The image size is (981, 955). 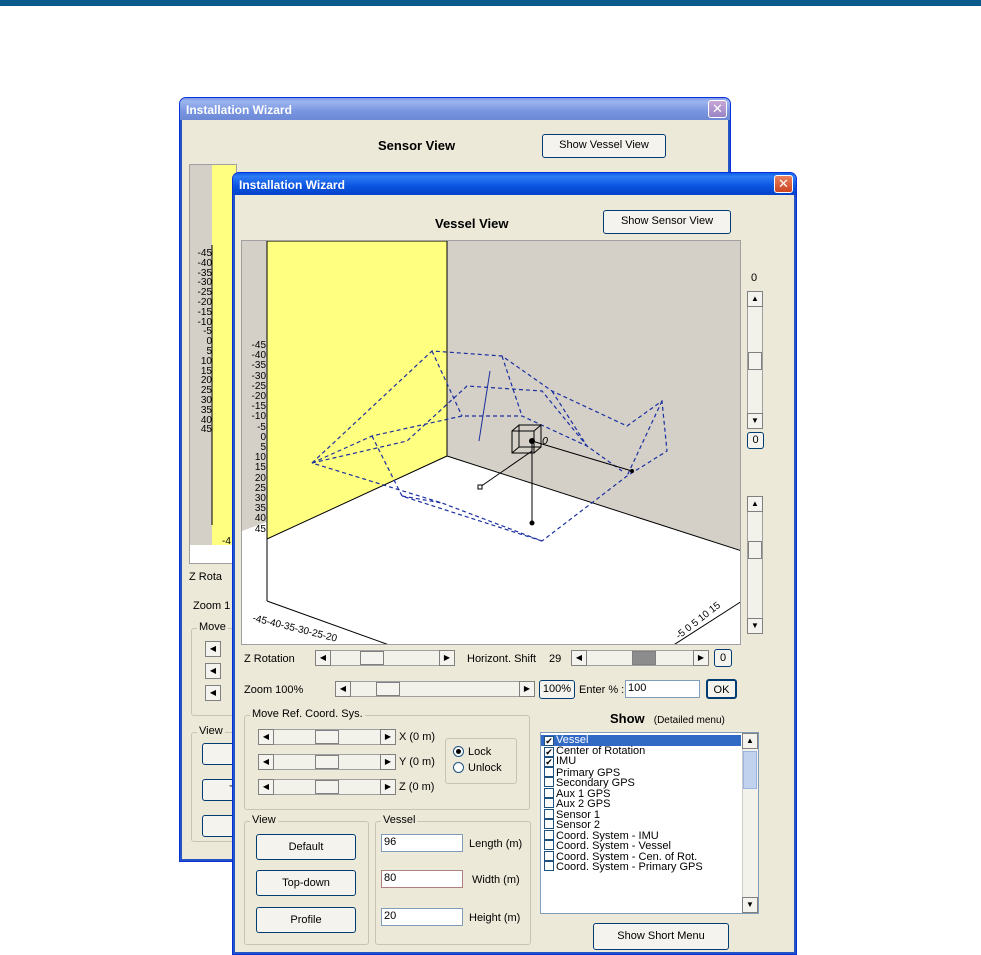 What do you see at coordinates (260, 529) in the screenshot?
I see `front-axis-tick-label: 45` at bounding box center [260, 529].